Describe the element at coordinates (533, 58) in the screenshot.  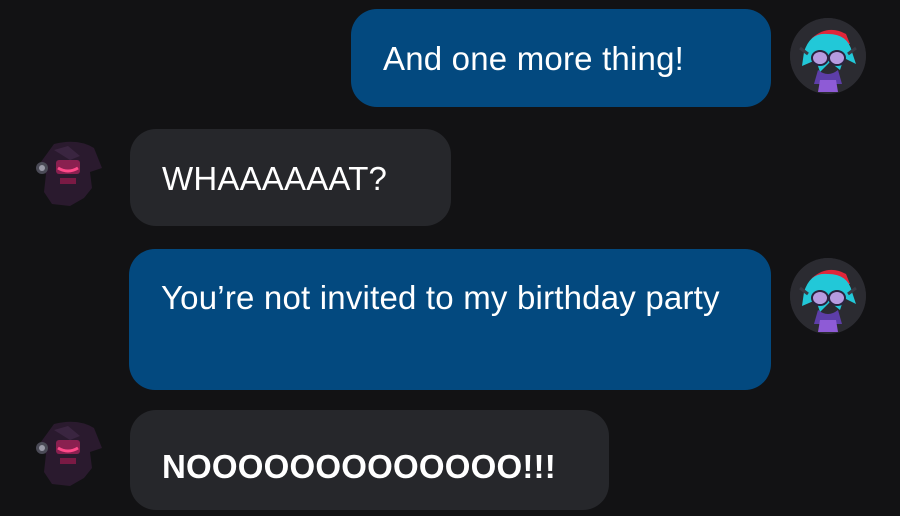
I see `message-text: And one more thing!` at that location.